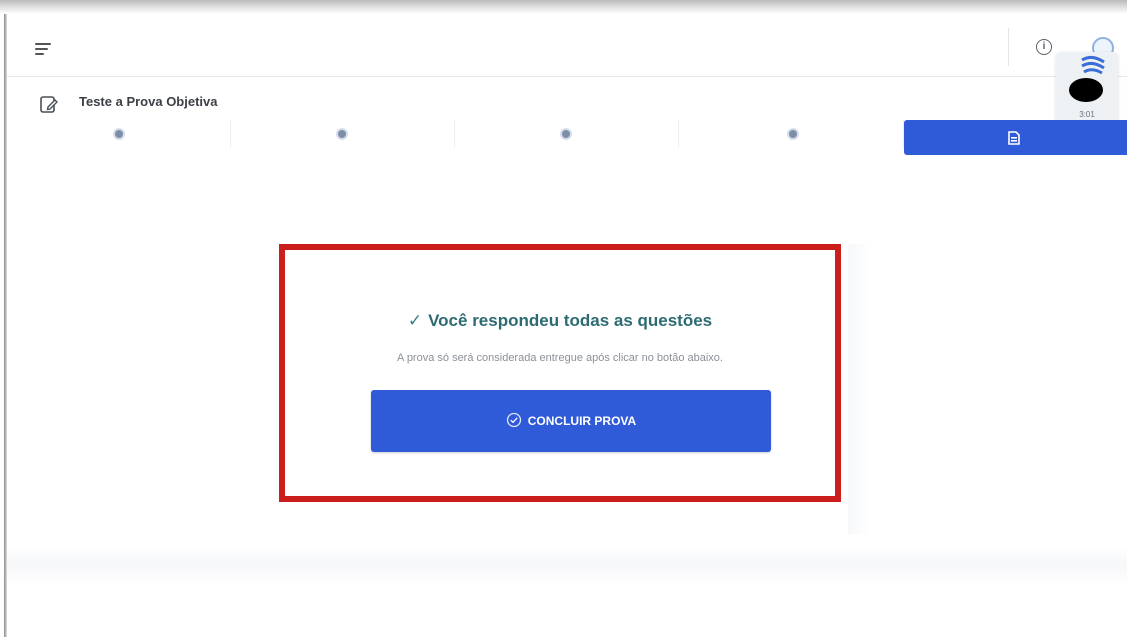  I want to click on exam-title: Teste a Prova Objetiva, so click(148, 101).